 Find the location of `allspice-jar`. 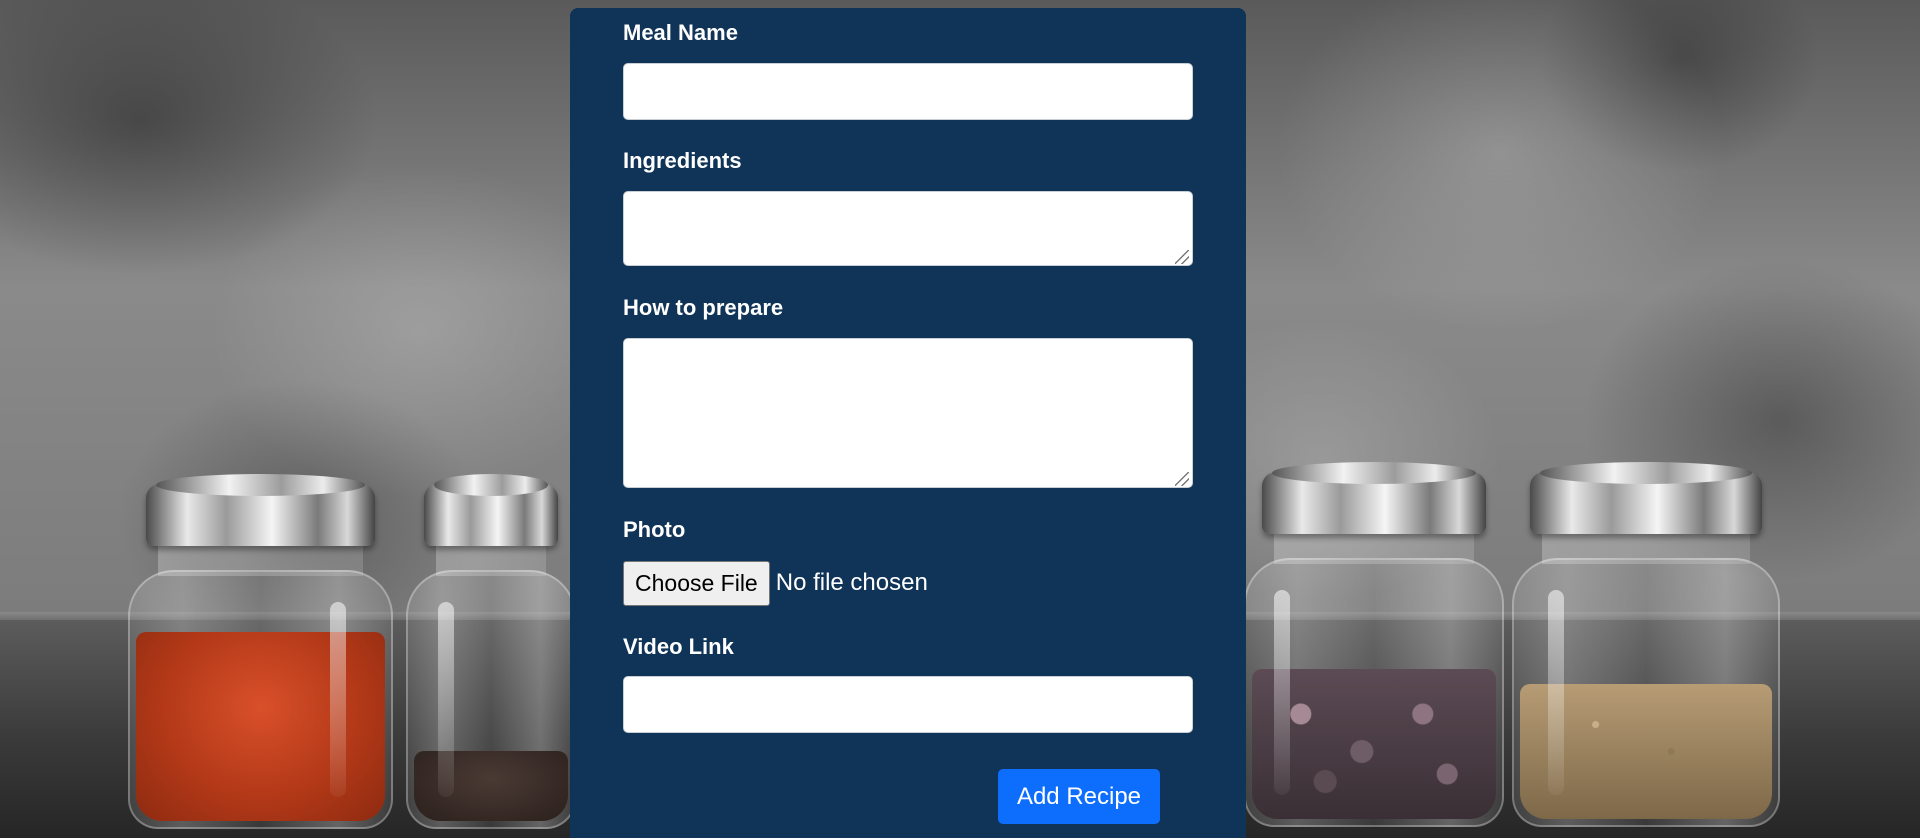

allspice-jar is located at coordinates (1374, 644).